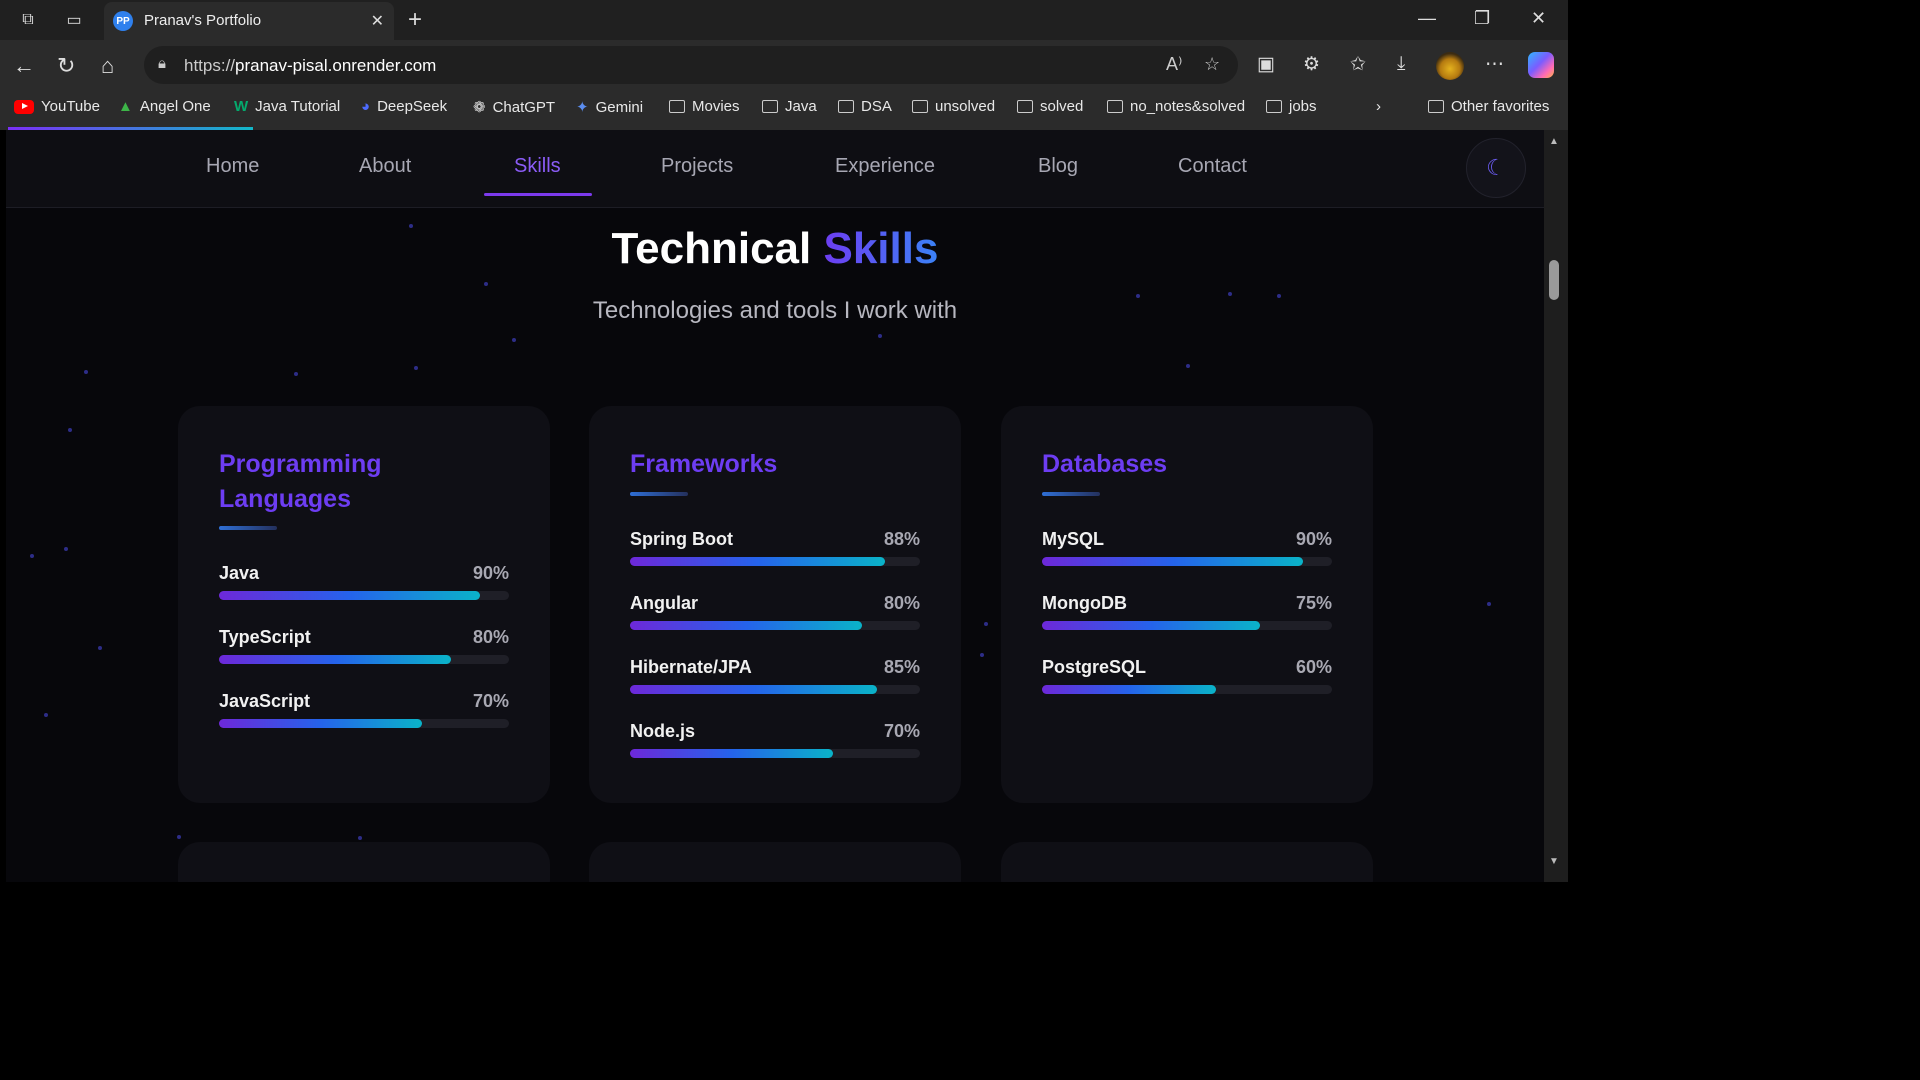 This screenshot has height=1080, width=1920. I want to click on theme-toggle-button: ☾, so click(1496, 168).